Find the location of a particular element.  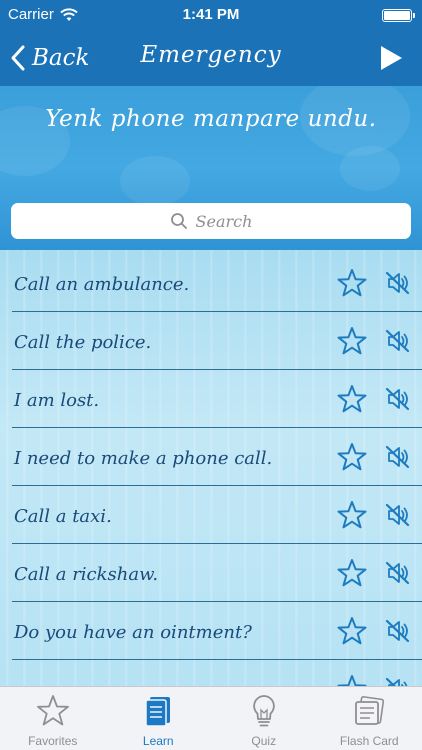

search-input: Search is located at coordinates (211, 221).